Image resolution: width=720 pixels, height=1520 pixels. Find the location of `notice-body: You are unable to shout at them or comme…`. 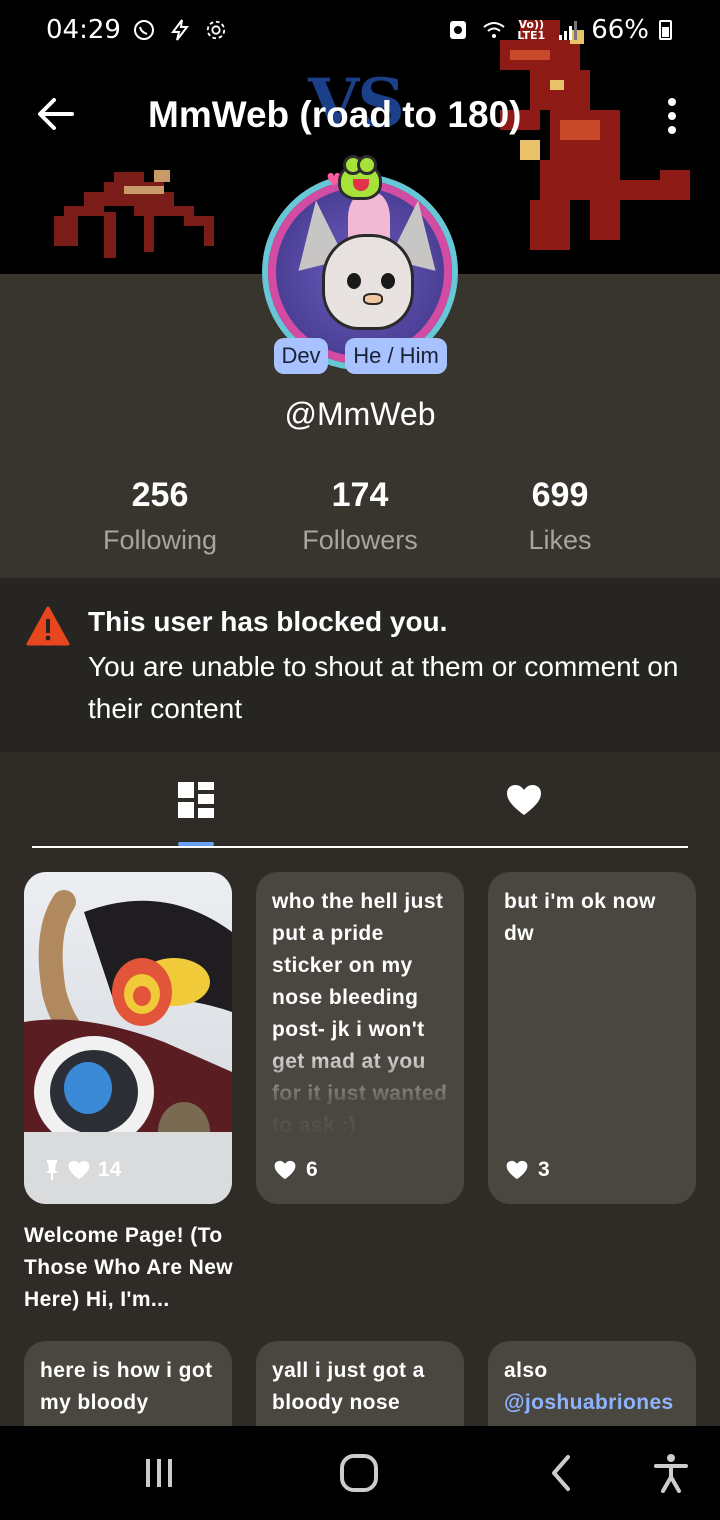

notice-body: You are unable to shout at them or comme… is located at coordinates (383, 687).